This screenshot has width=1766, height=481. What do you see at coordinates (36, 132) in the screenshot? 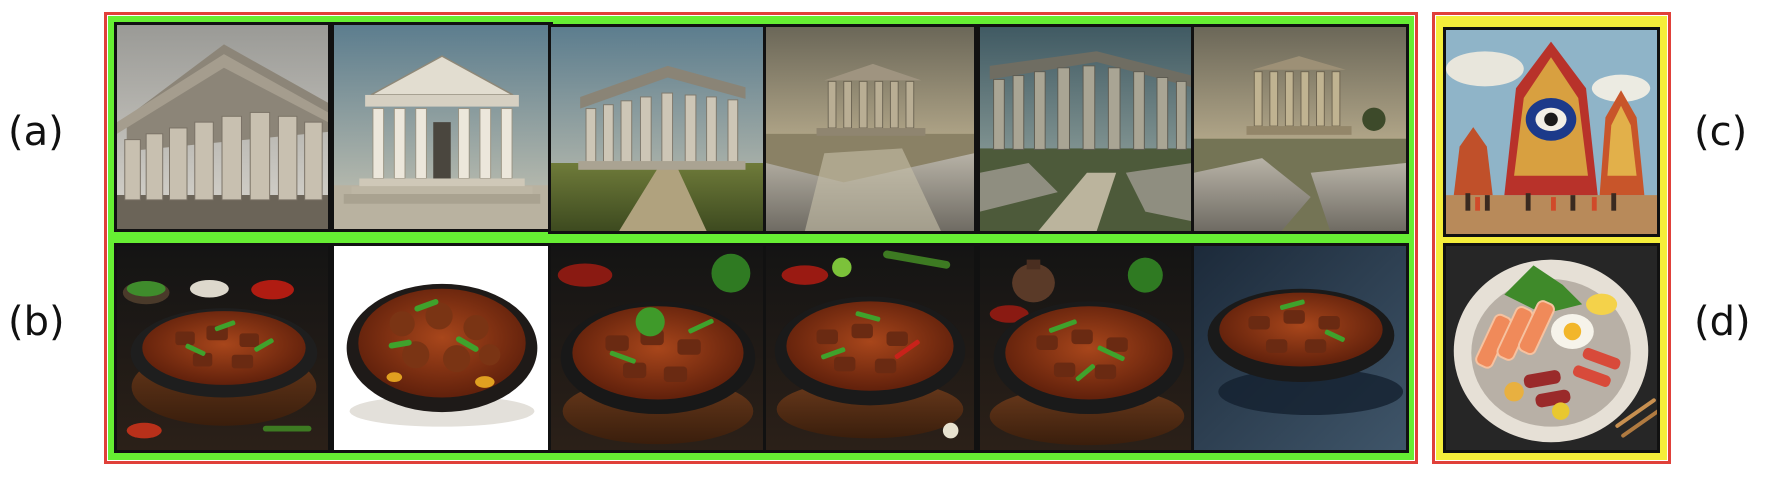
I see `label-a: (a)` at bounding box center [36, 132].